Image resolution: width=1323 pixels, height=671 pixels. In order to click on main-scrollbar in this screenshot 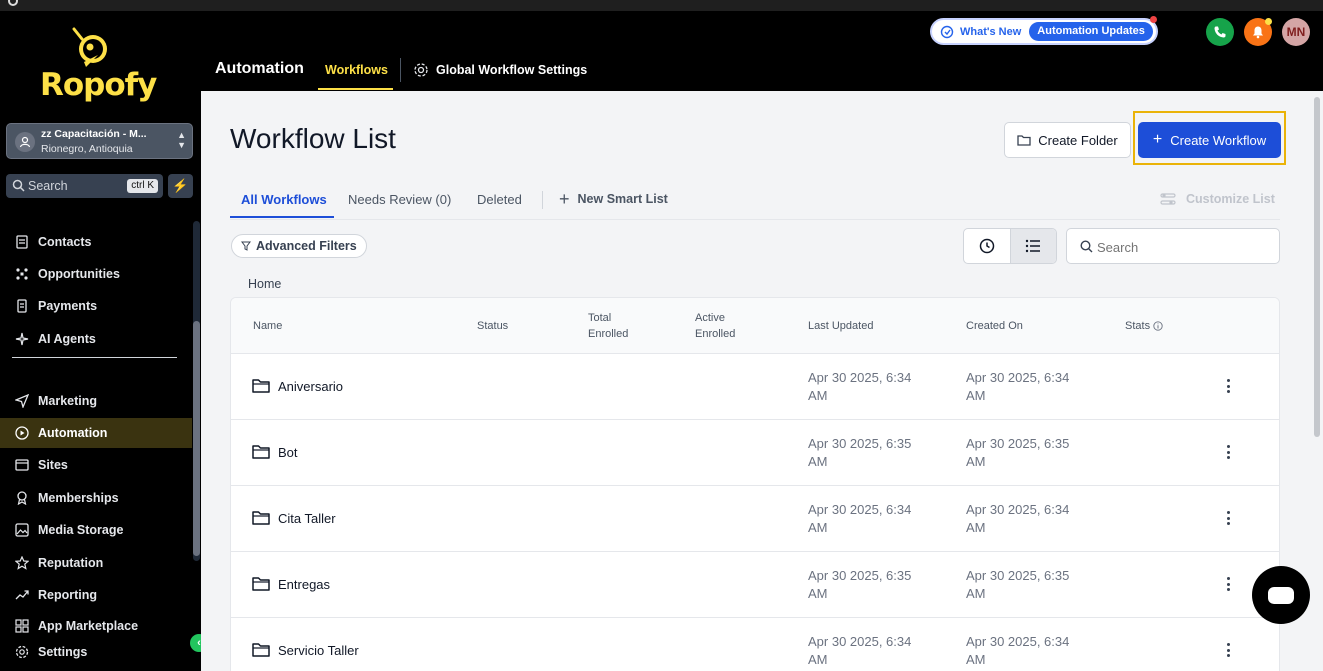, I will do `click(1317, 381)`.